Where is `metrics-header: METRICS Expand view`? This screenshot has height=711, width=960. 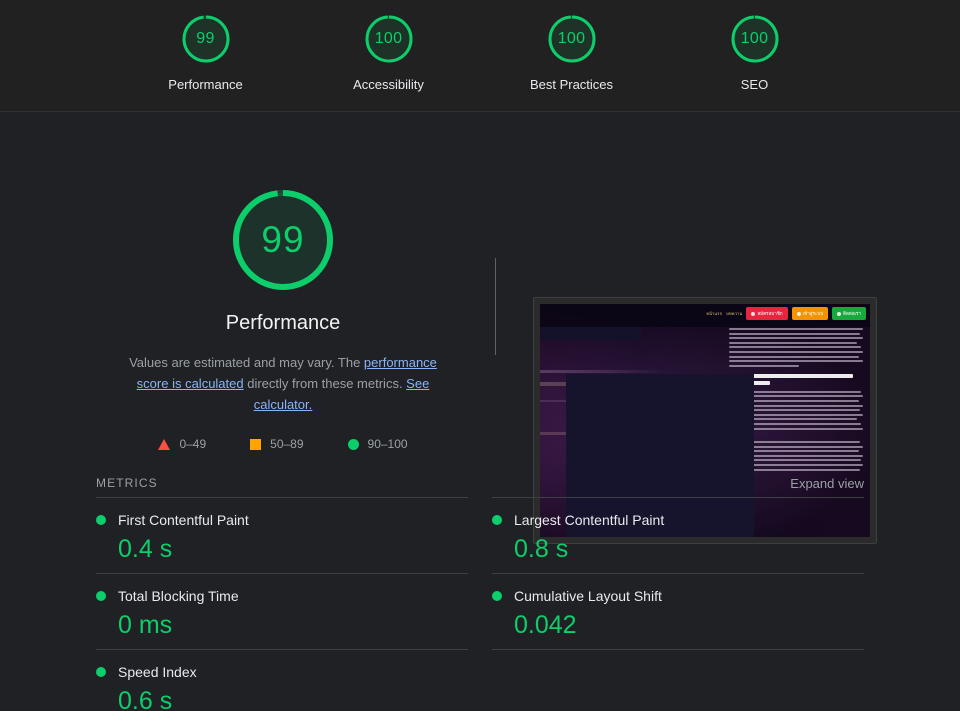 metrics-header: METRICS Expand view is located at coordinates (480, 482).